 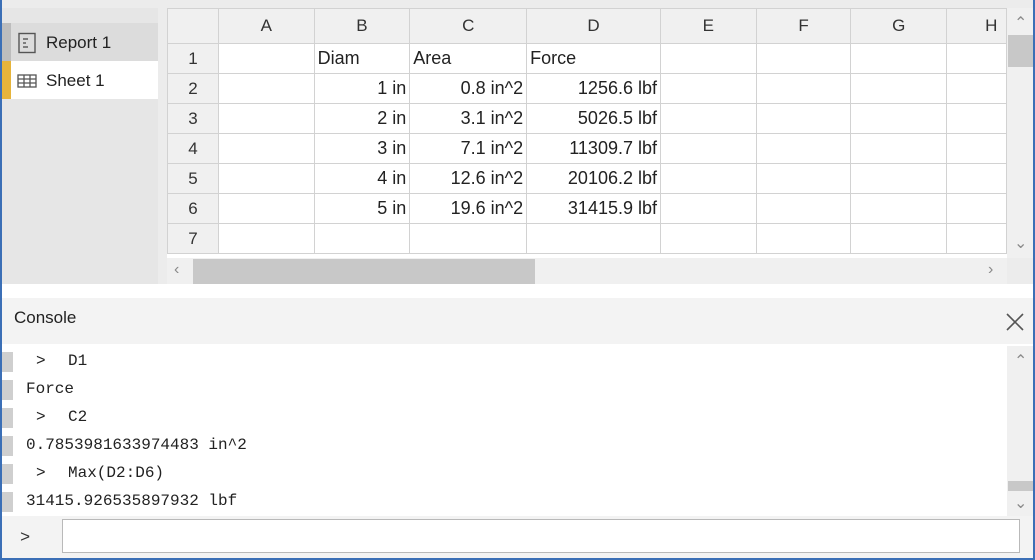 What do you see at coordinates (593, 58) in the screenshot?
I see `cell: Force` at bounding box center [593, 58].